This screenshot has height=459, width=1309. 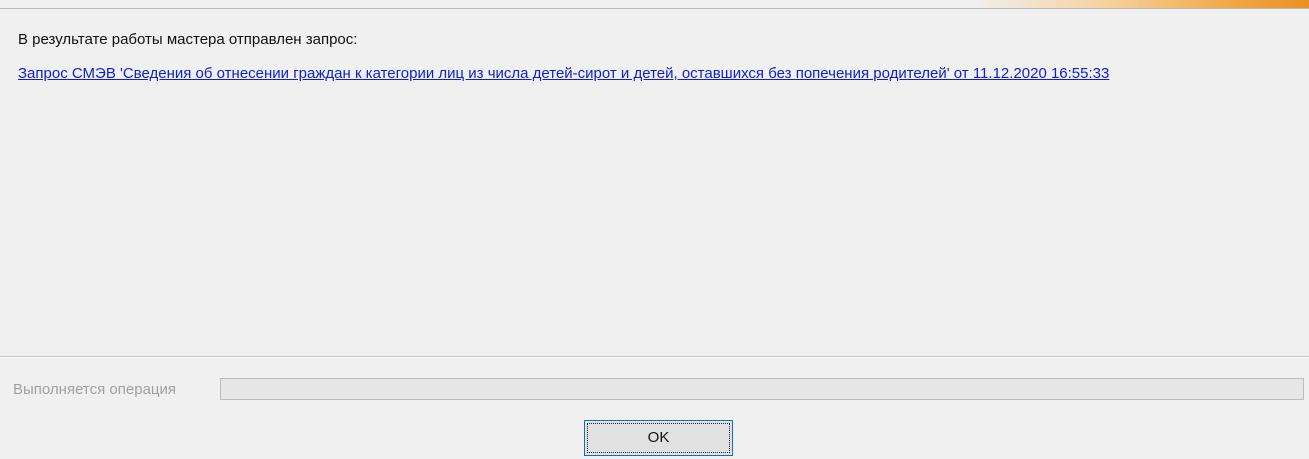 I want to click on ok-button-label: OK, so click(x=658, y=437).